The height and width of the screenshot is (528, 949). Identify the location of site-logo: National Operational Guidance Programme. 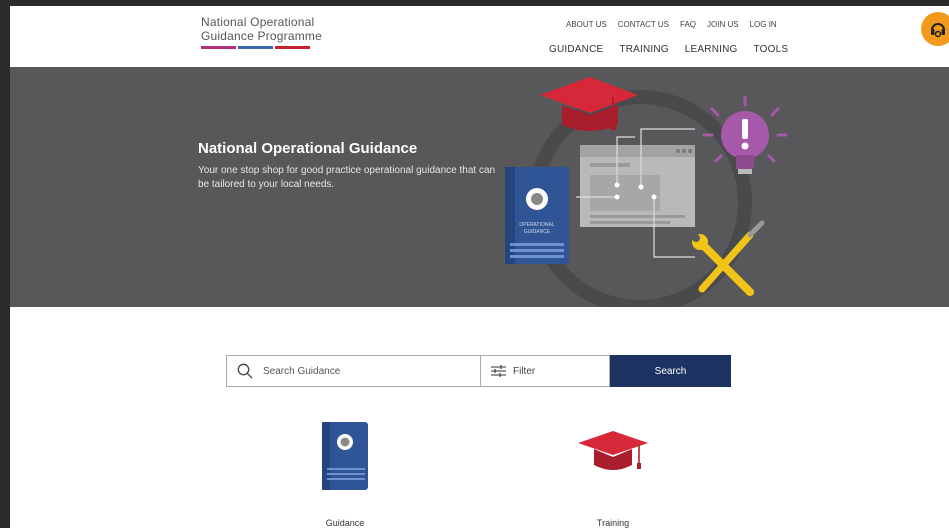
(261, 32).